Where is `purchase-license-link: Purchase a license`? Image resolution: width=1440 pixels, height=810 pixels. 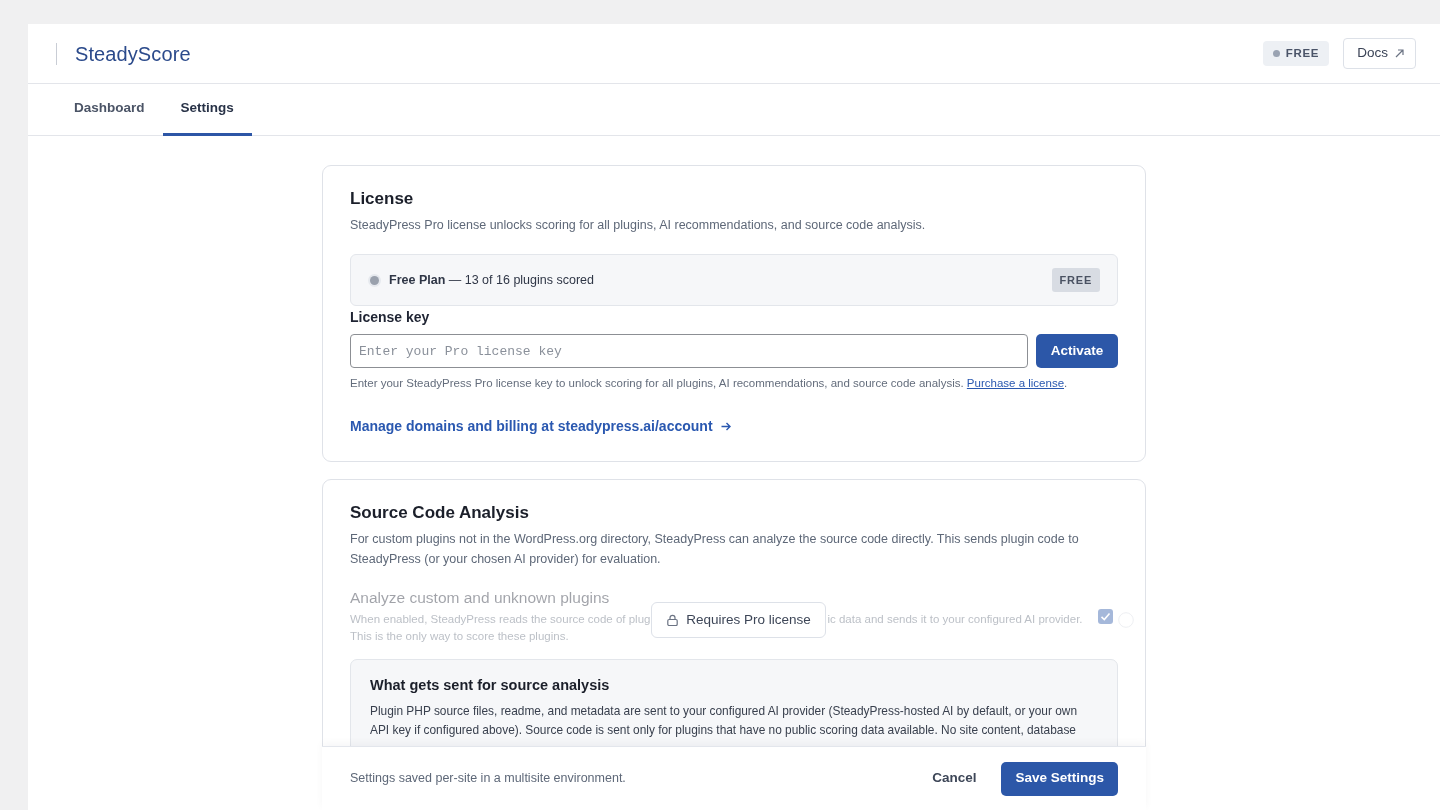 purchase-license-link: Purchase a license is located at coordinates (1015, 383).